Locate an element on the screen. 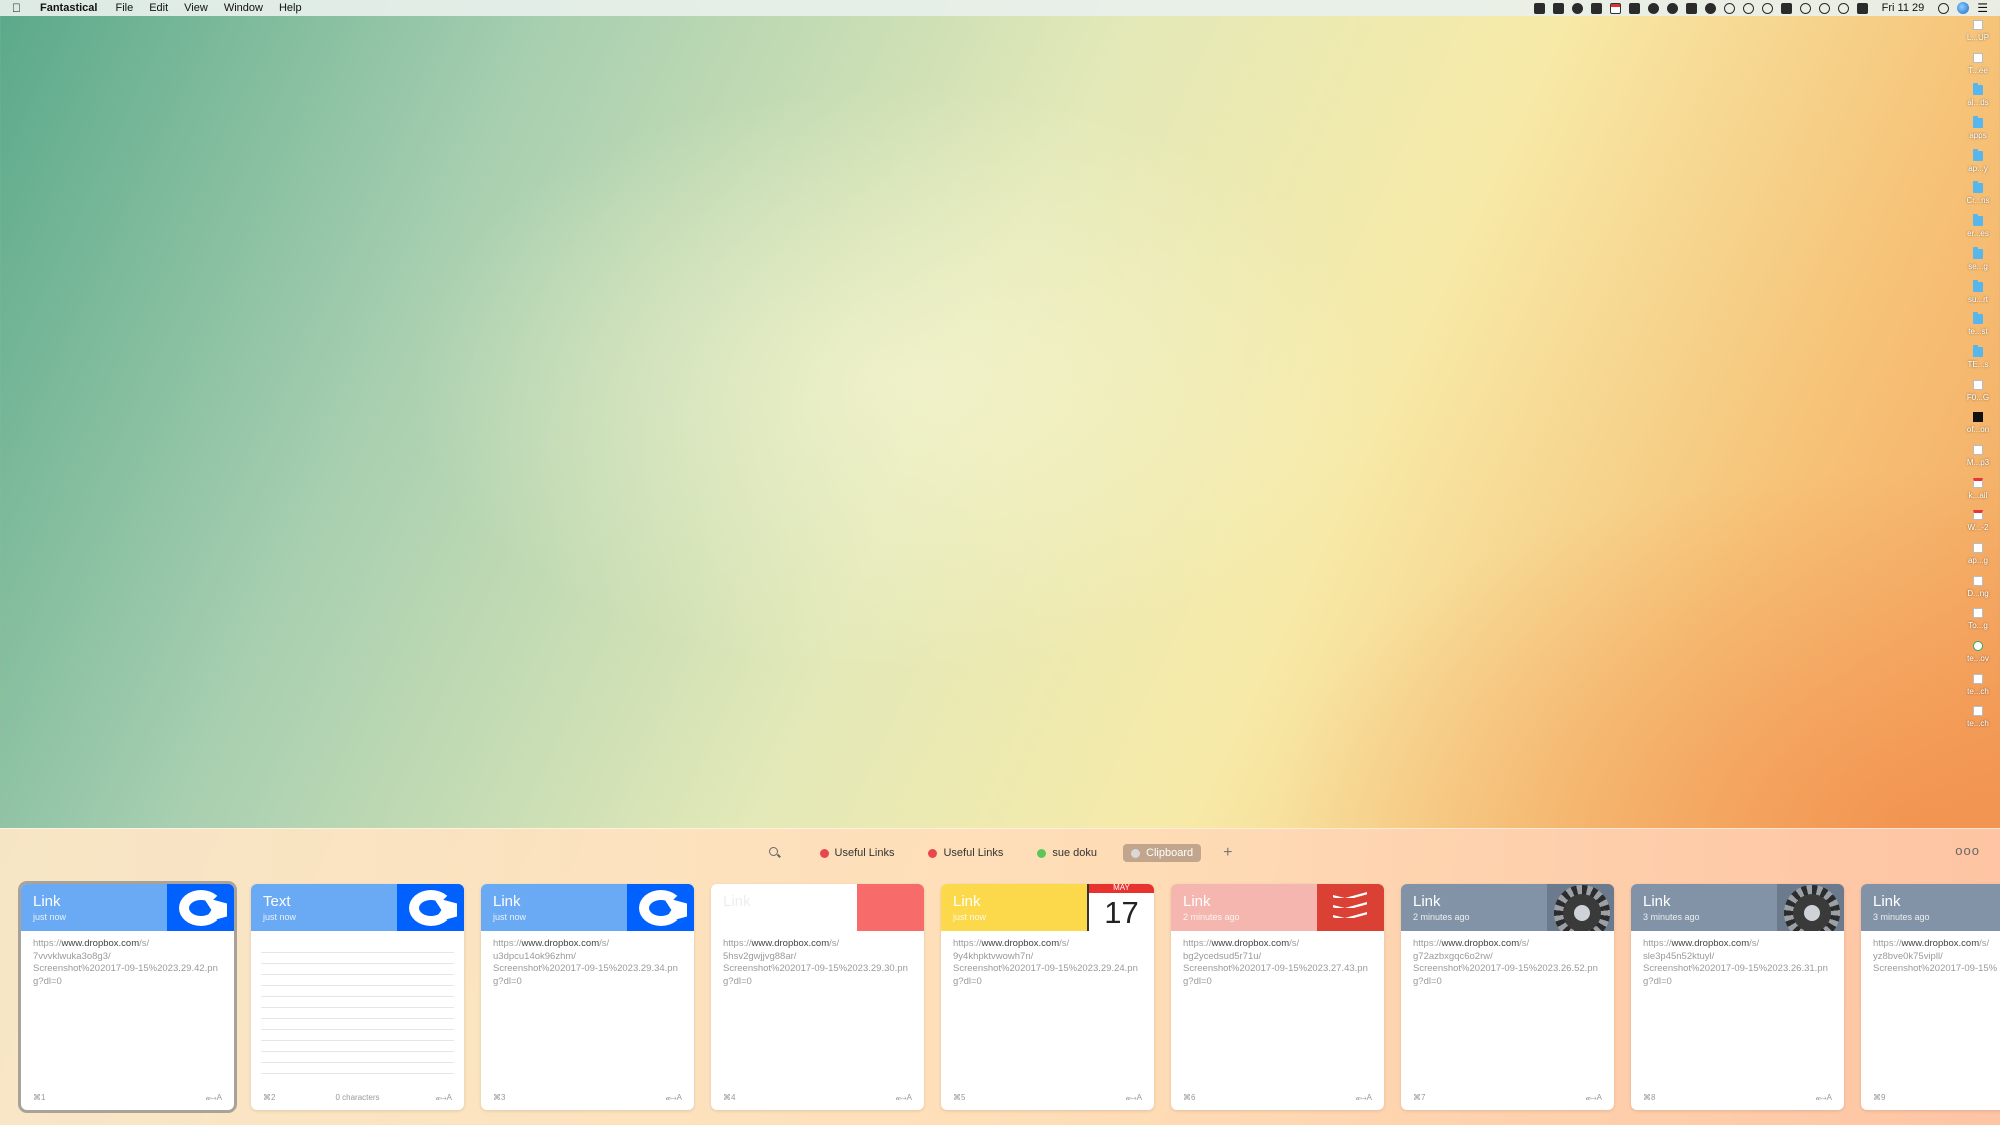 The image size is (2000, 1125). chat-icon is located at coordinates (1729, 8).